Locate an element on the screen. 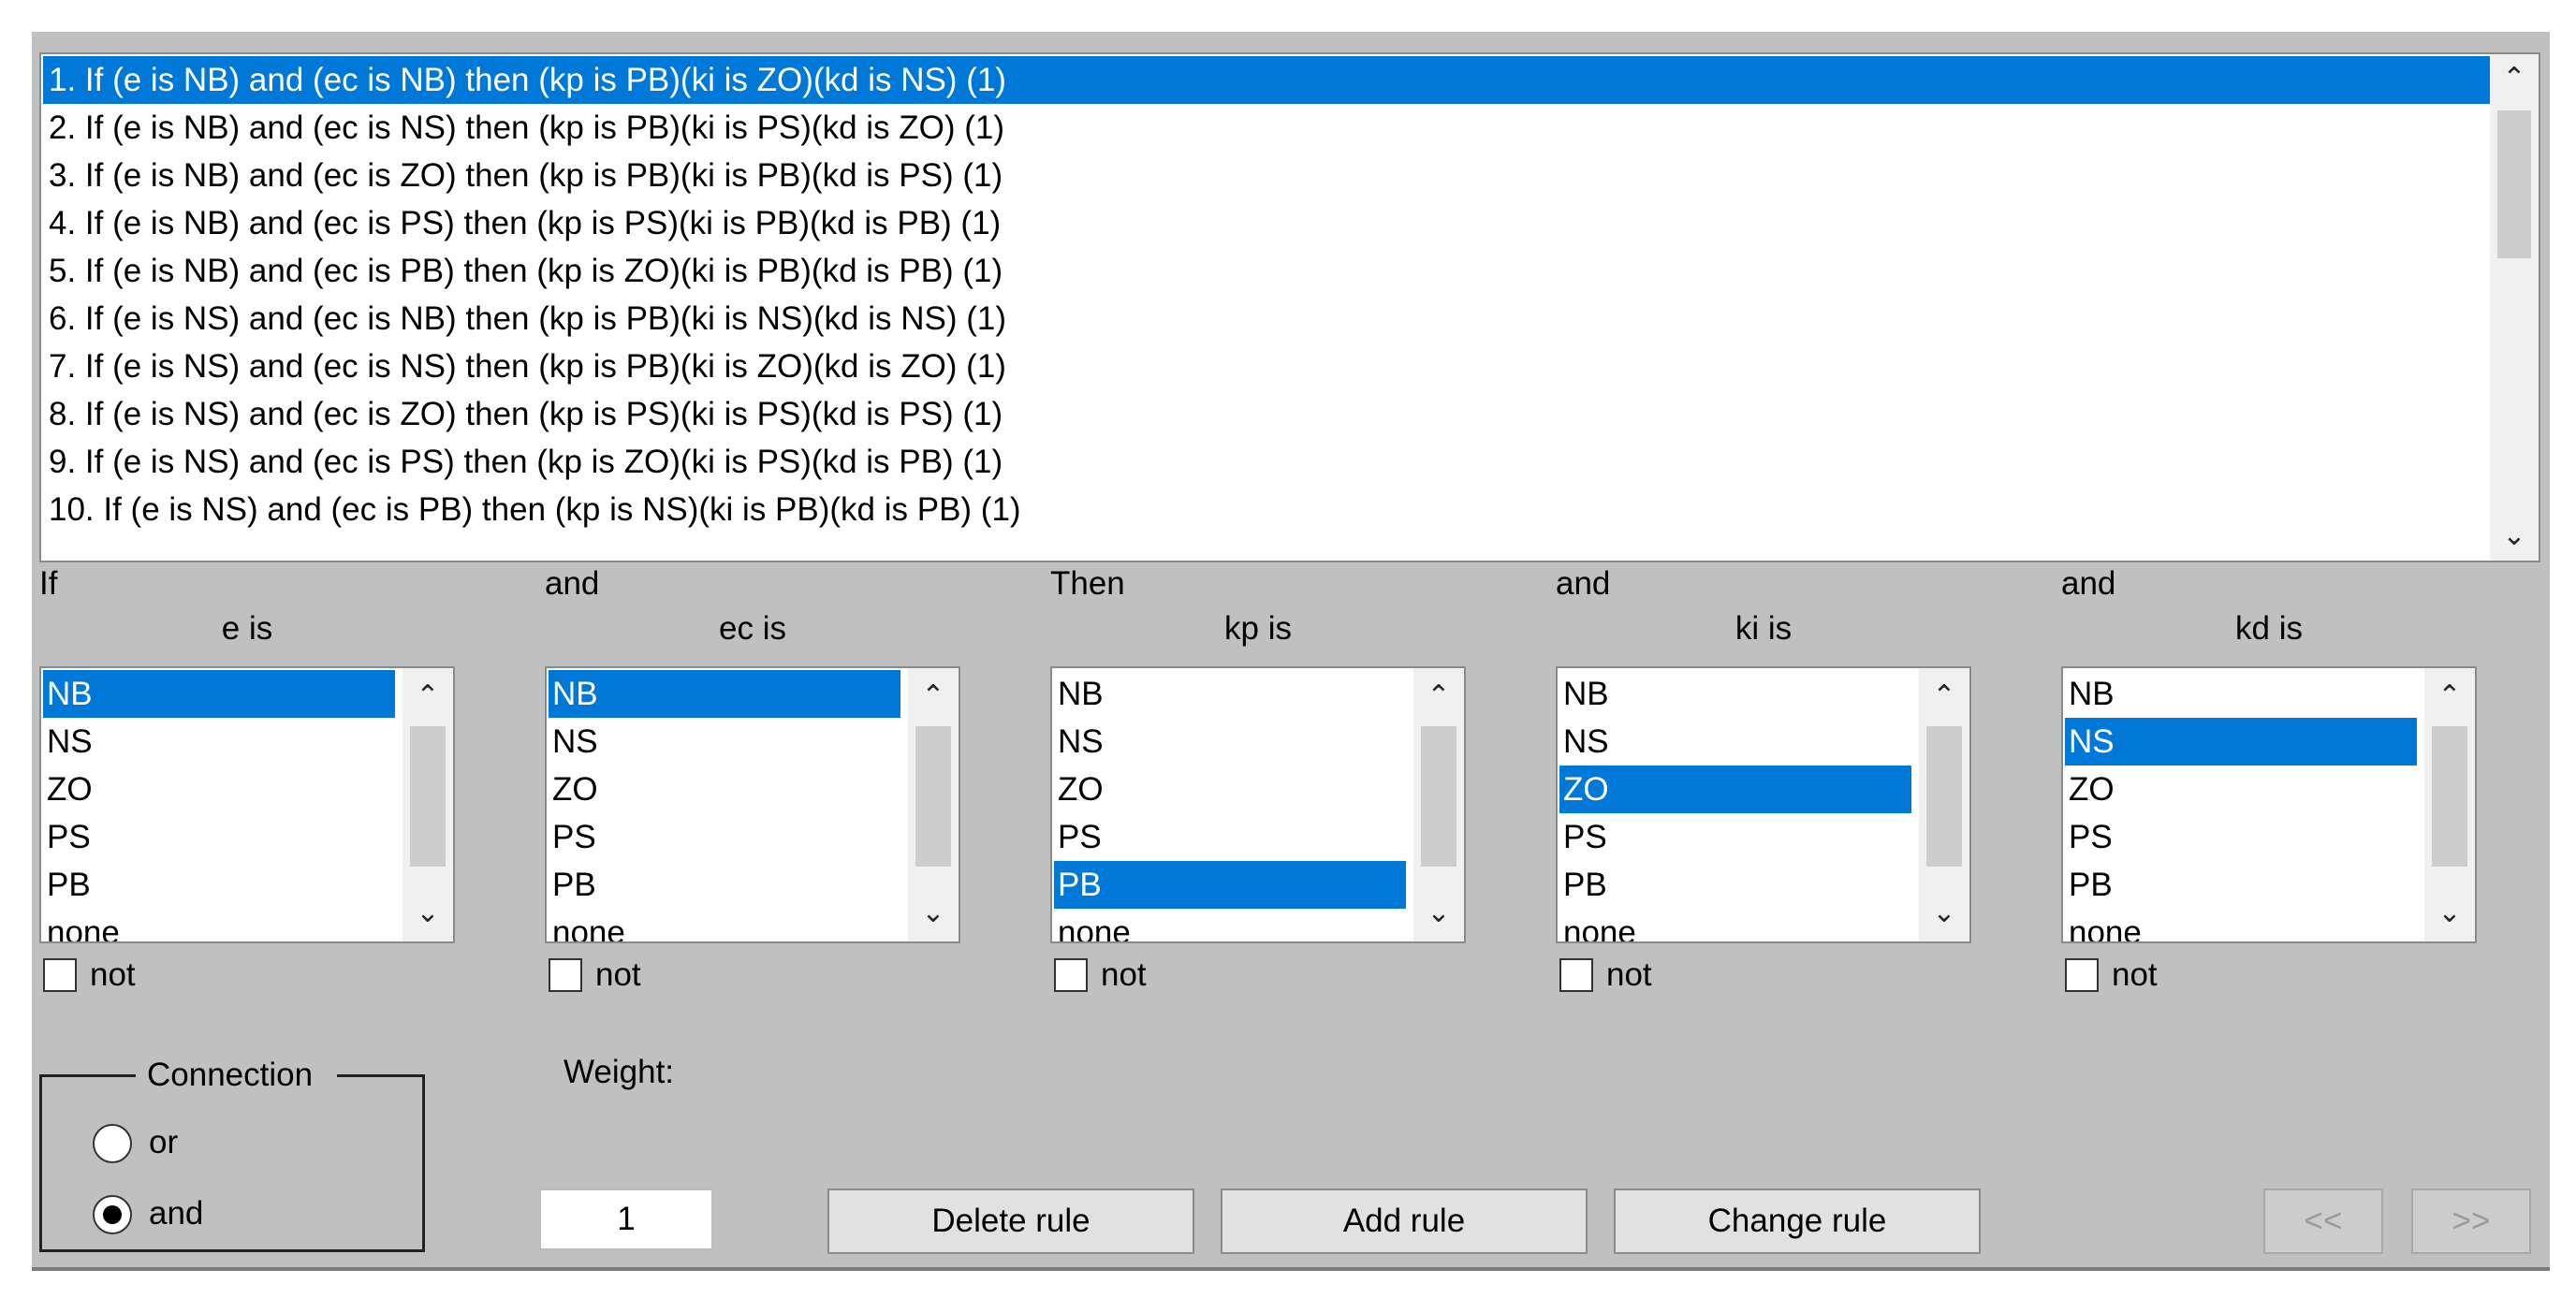  kp-scrollbar: ⌃ ⌄ is located at coordinates (1438, 804).